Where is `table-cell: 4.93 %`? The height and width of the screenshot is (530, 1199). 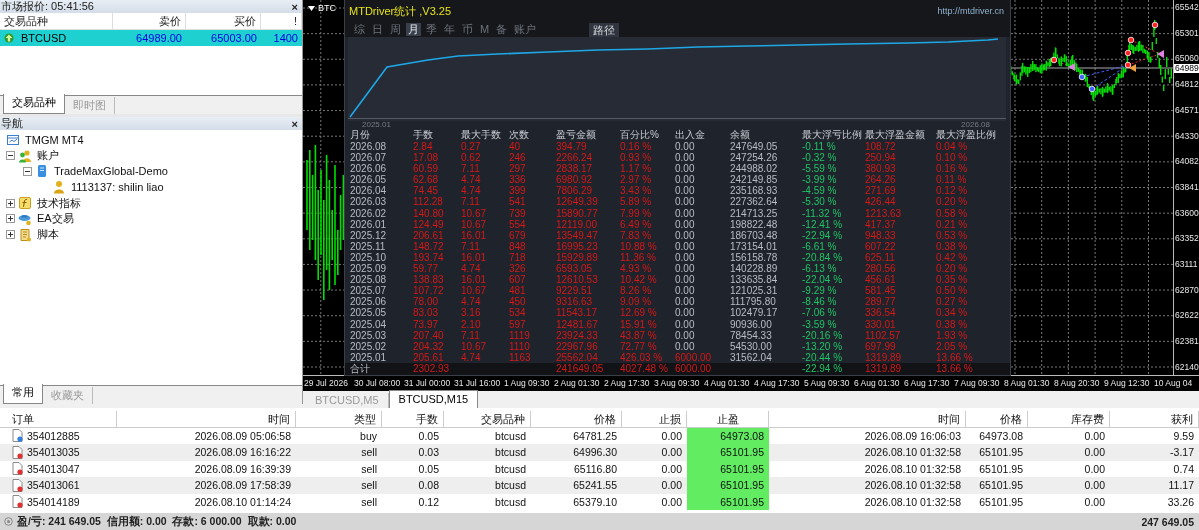 table-cell: 4.93 % is located at coordinates (636, 269).